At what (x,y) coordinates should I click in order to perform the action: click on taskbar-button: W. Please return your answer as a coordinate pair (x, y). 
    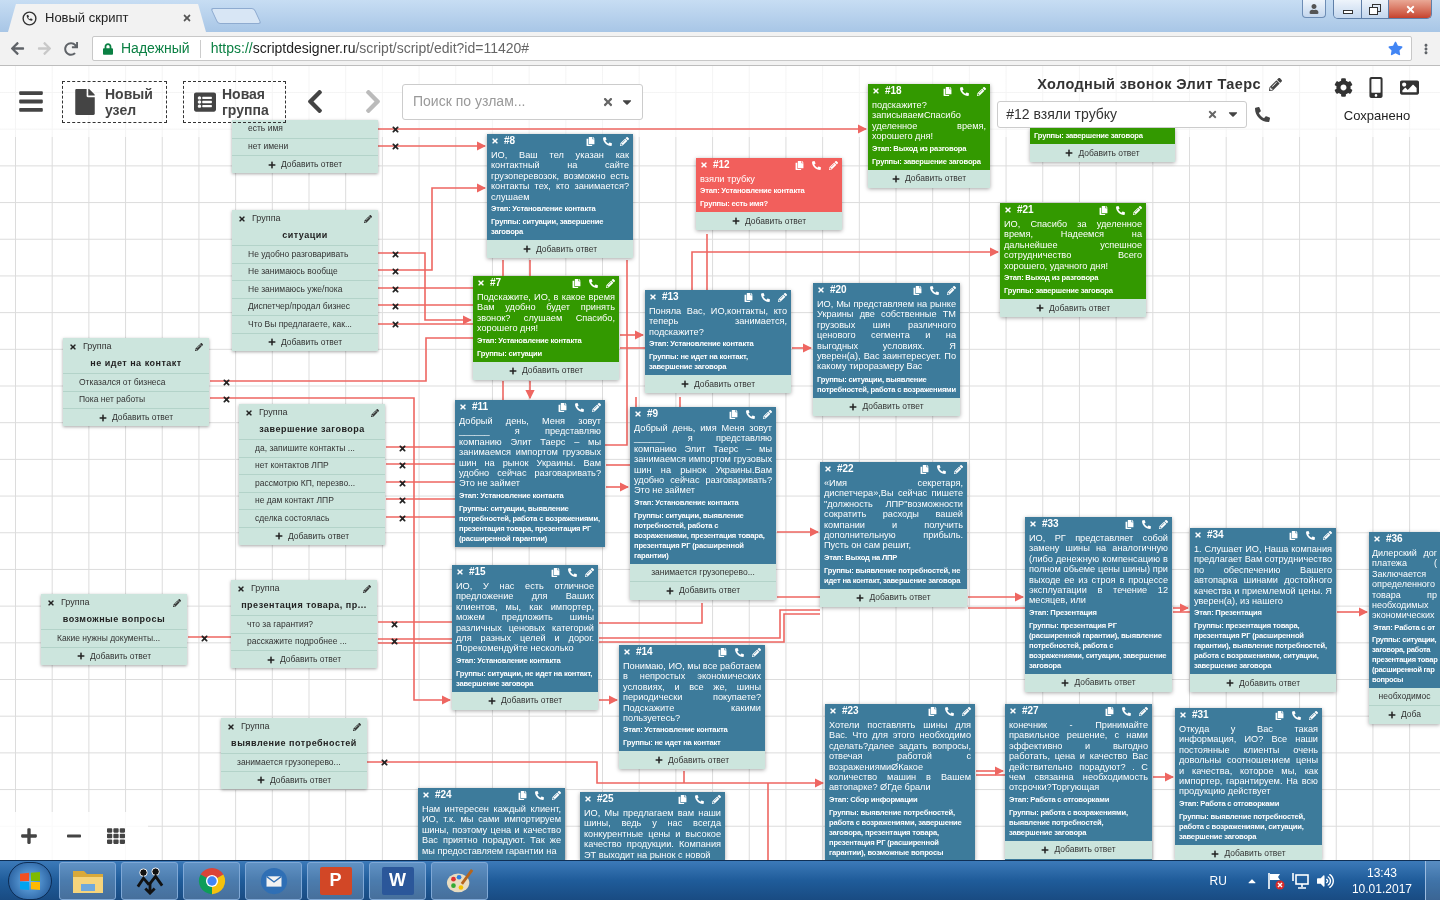
    Looking at the image, I should click on (397, 880).